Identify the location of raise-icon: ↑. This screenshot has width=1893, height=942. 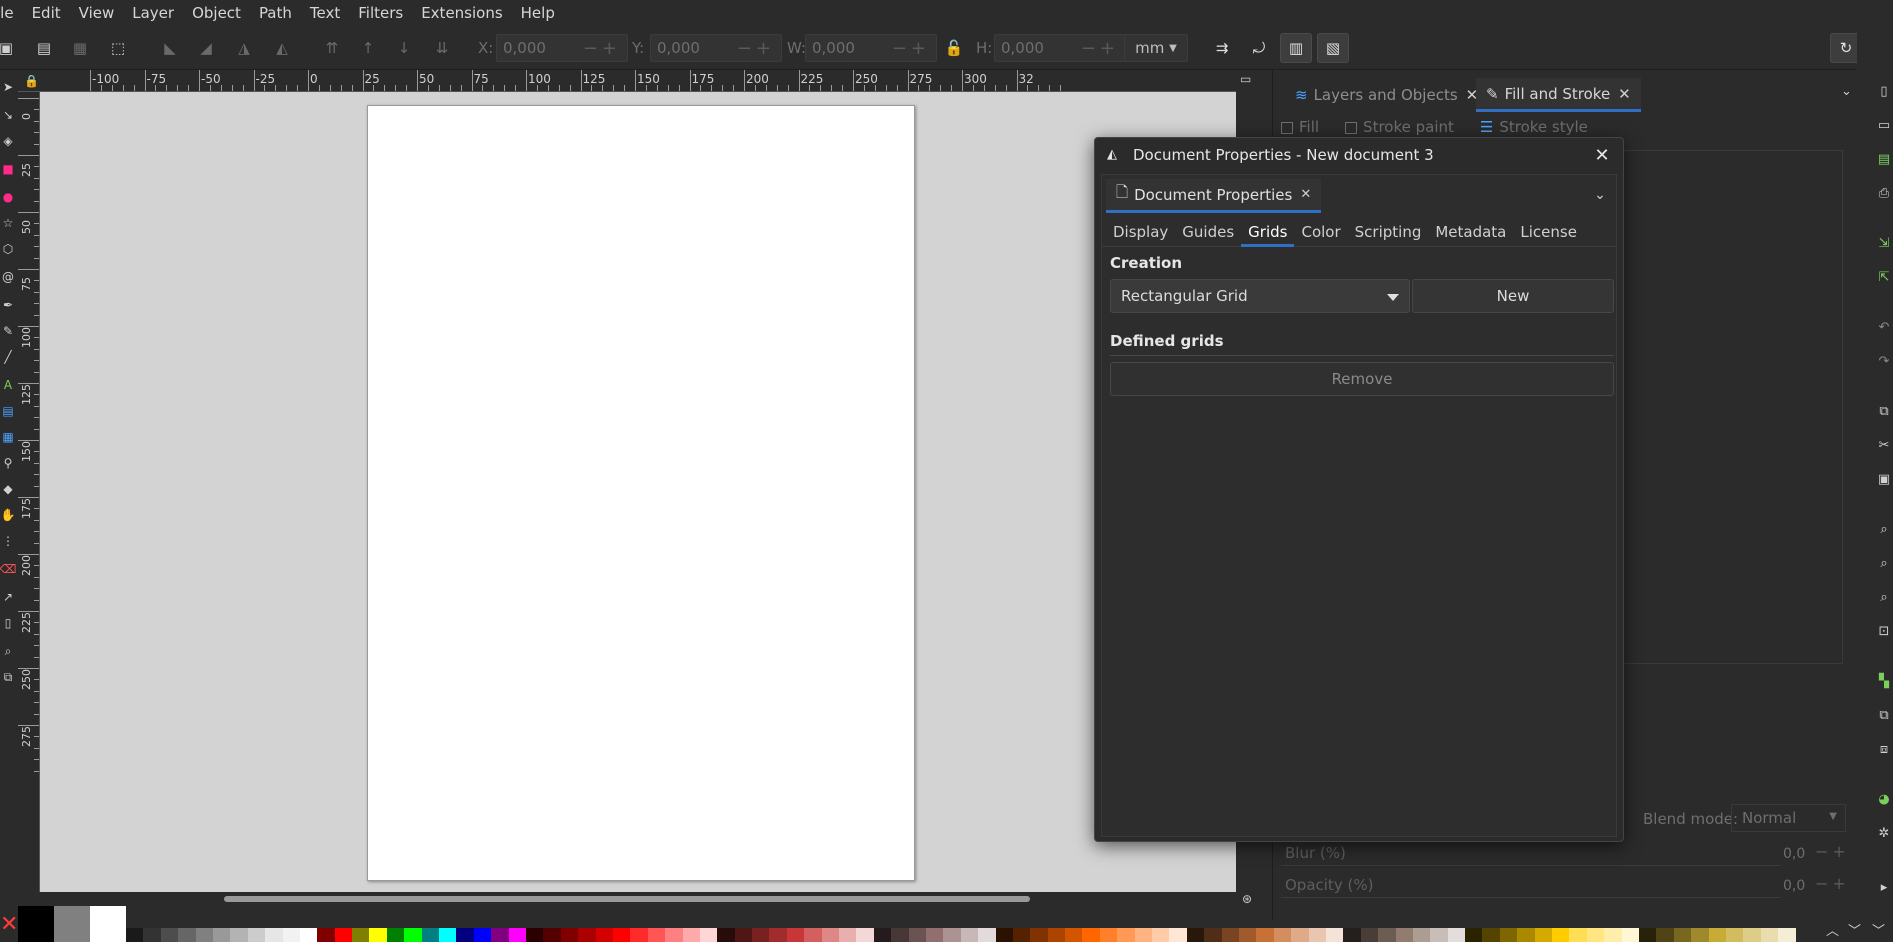
(368, 48).